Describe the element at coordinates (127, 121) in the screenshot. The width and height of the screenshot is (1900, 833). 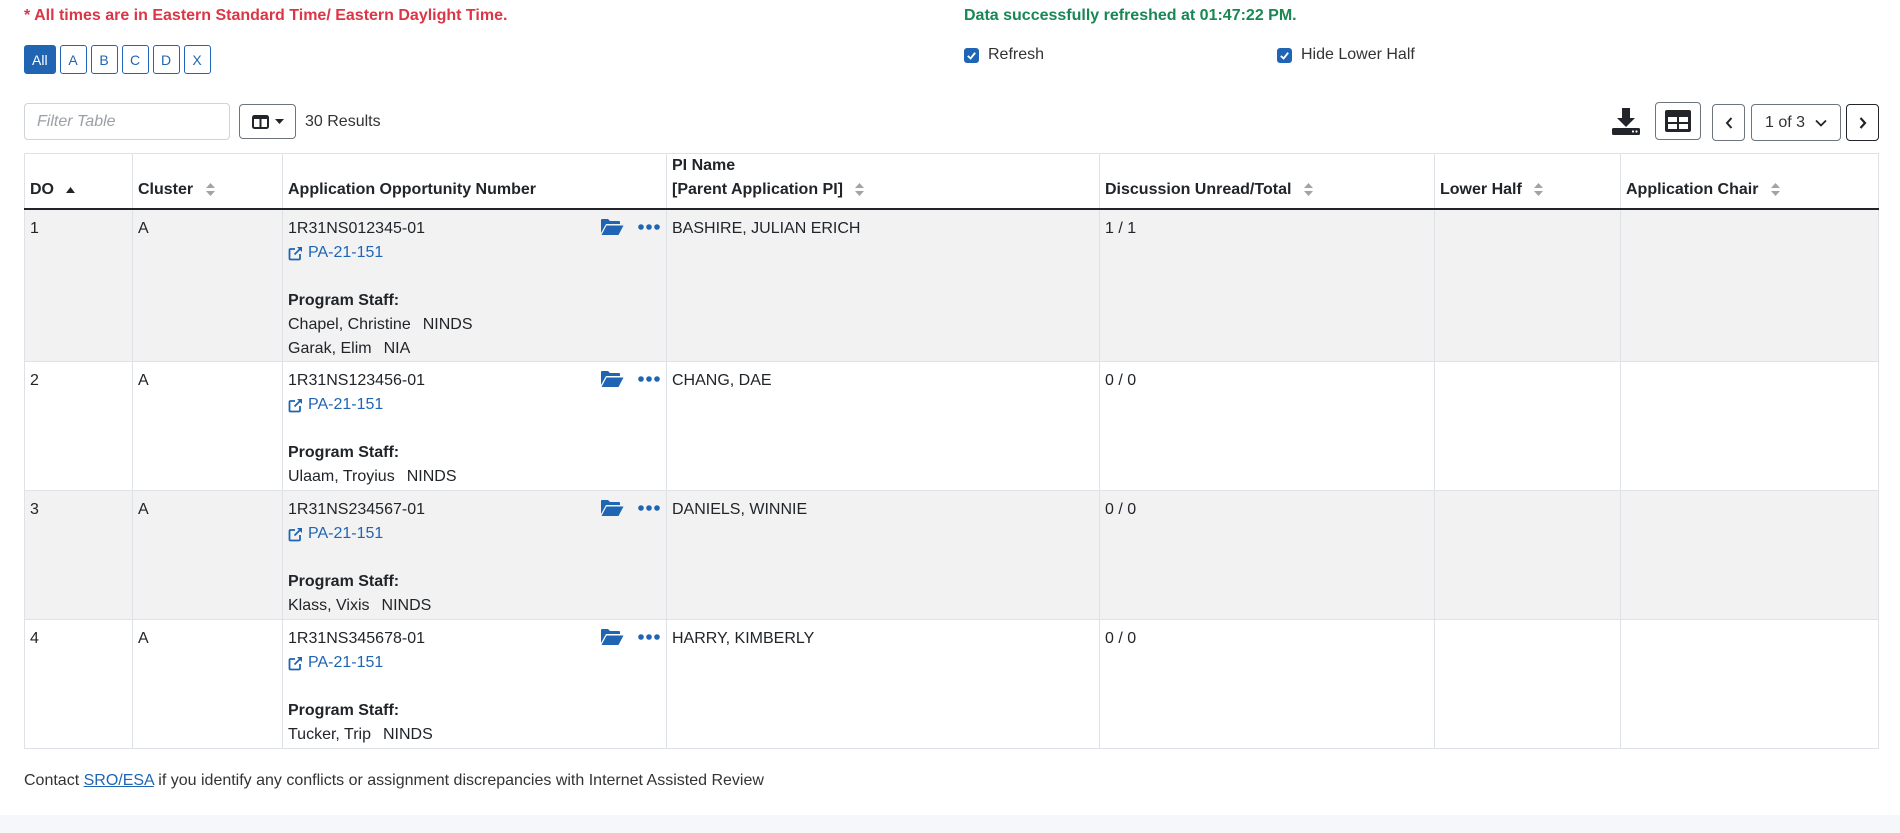
I see `filter-table-input` at that location.